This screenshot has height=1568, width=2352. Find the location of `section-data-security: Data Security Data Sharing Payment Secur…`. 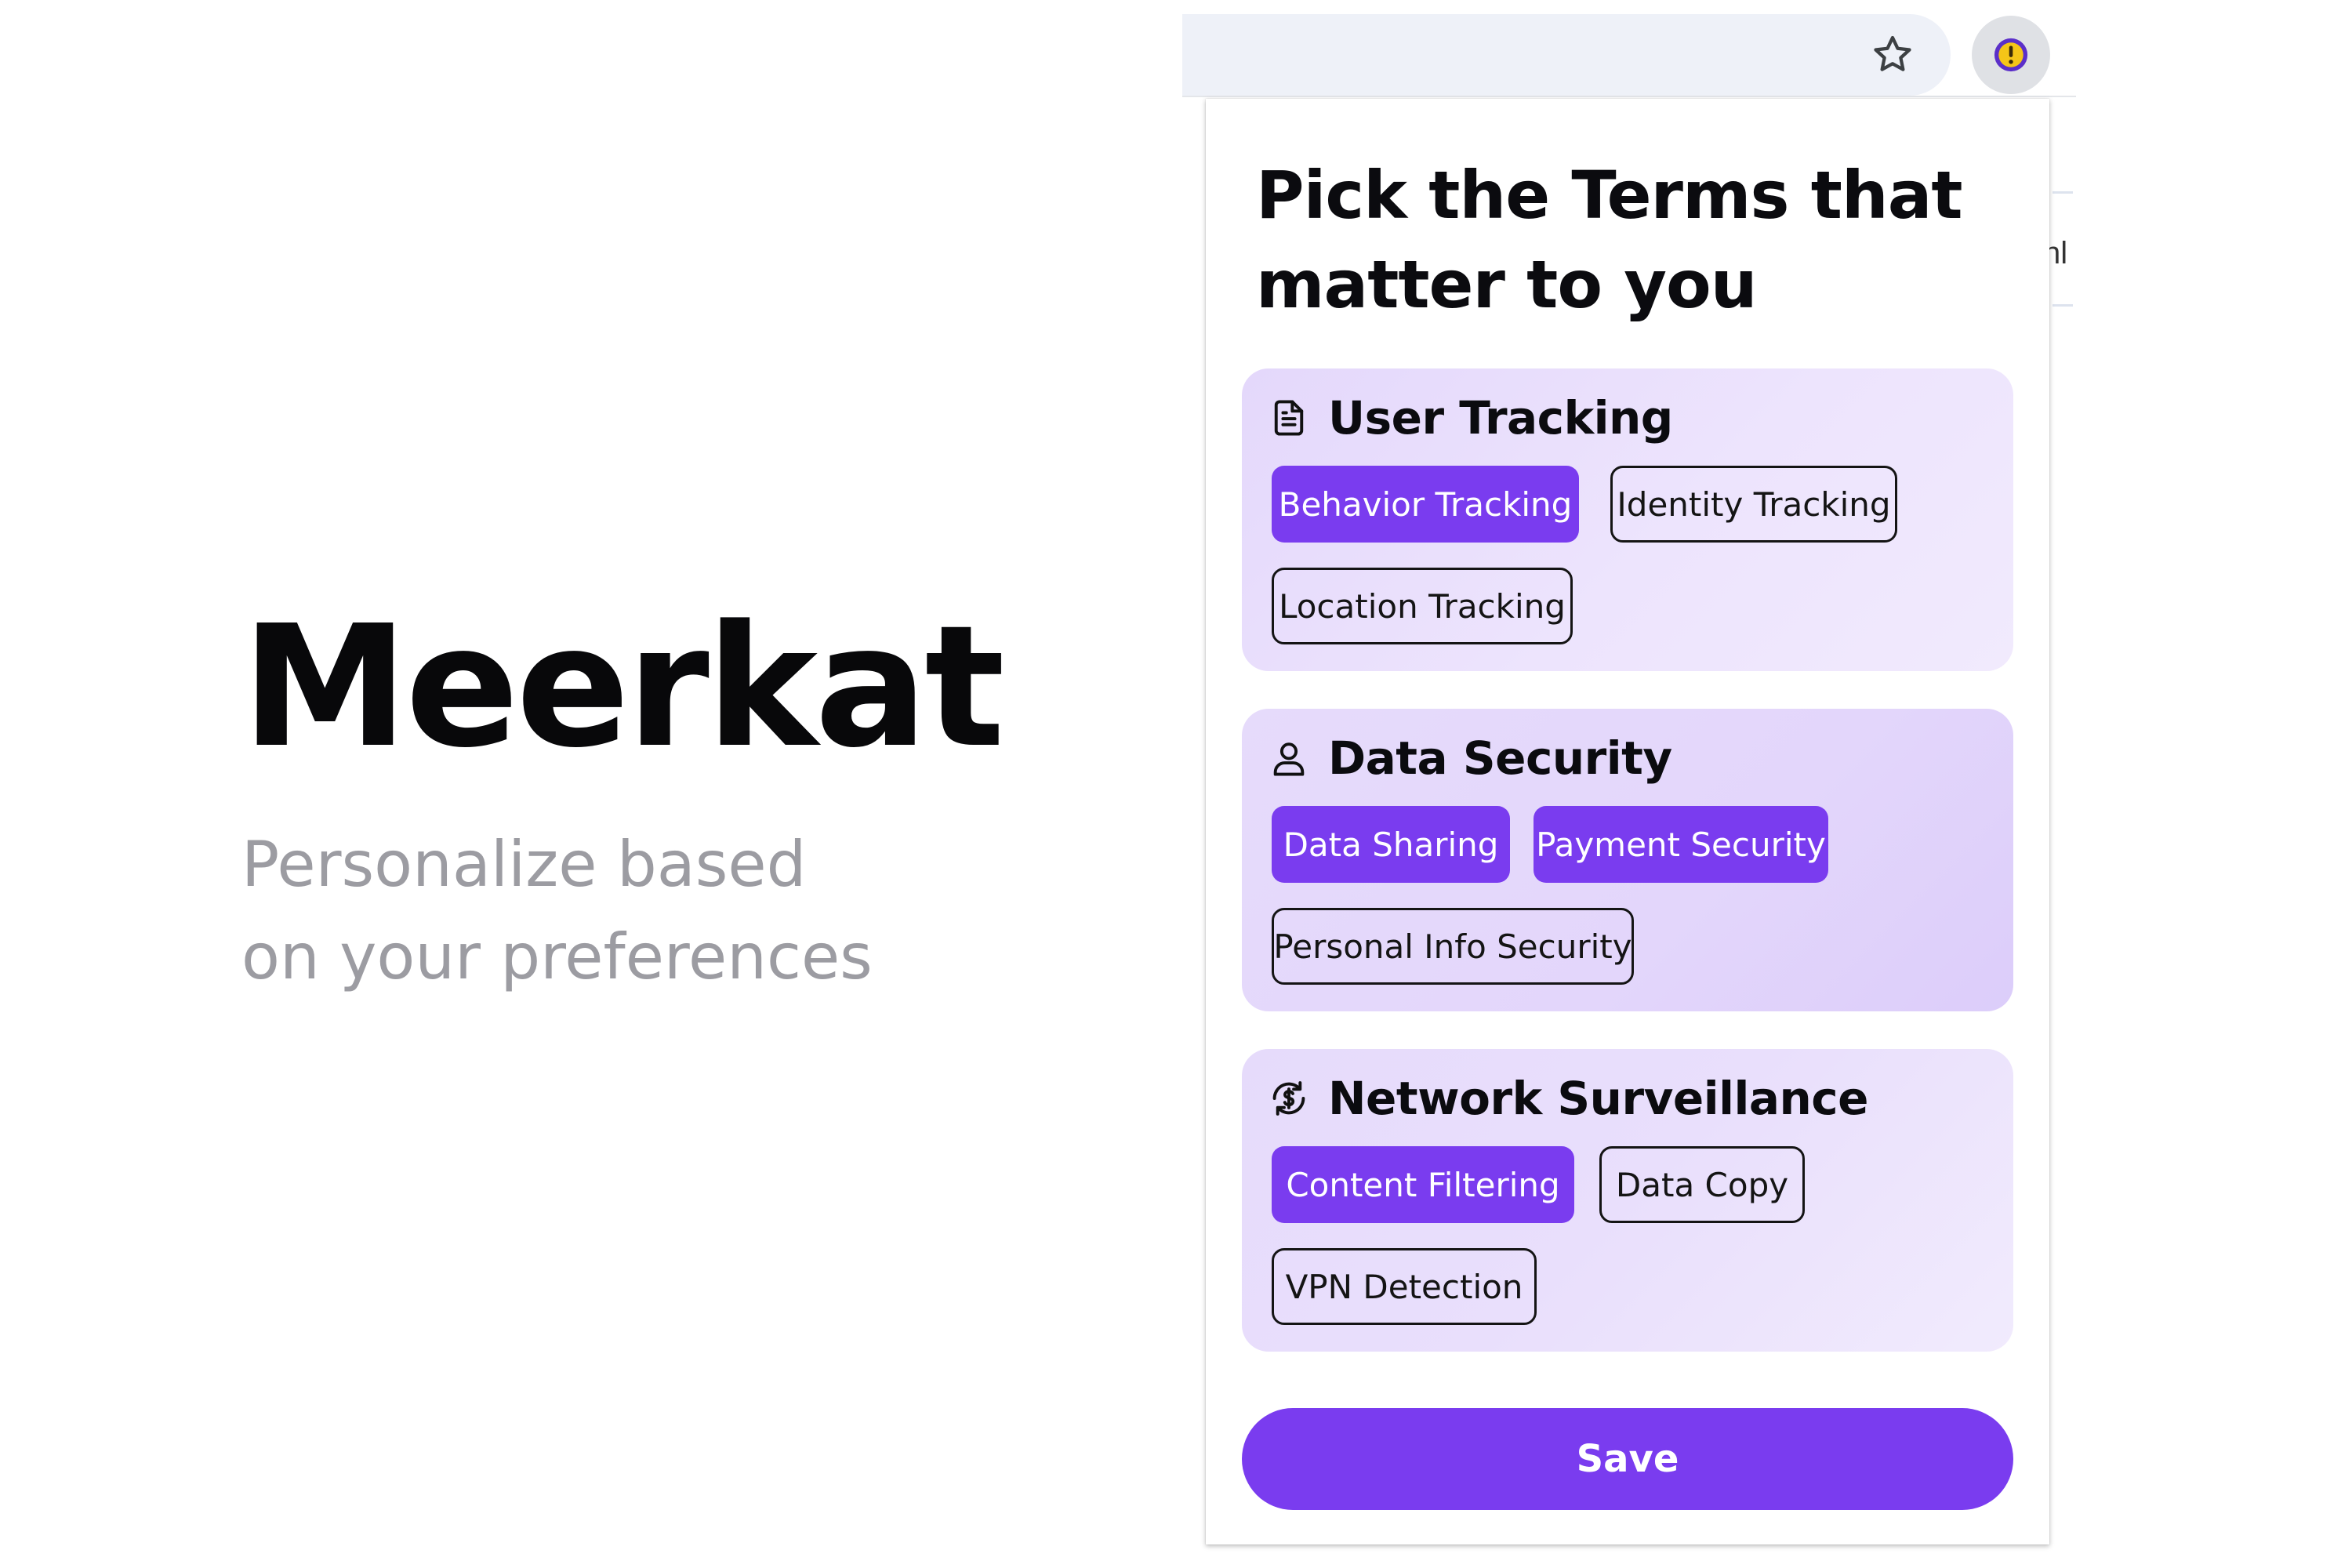

section-data-security: Data Security Data Sharing Payment Secur… is located at coordinates (1627, 860).